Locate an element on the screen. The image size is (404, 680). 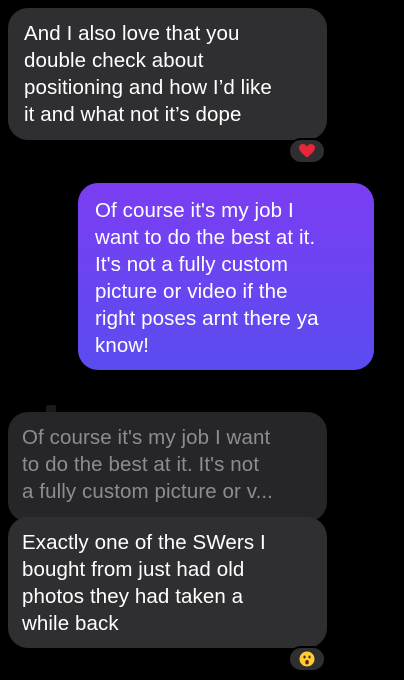
message-text-line: positioning and how I’d like is located at coordinates (148, 87).